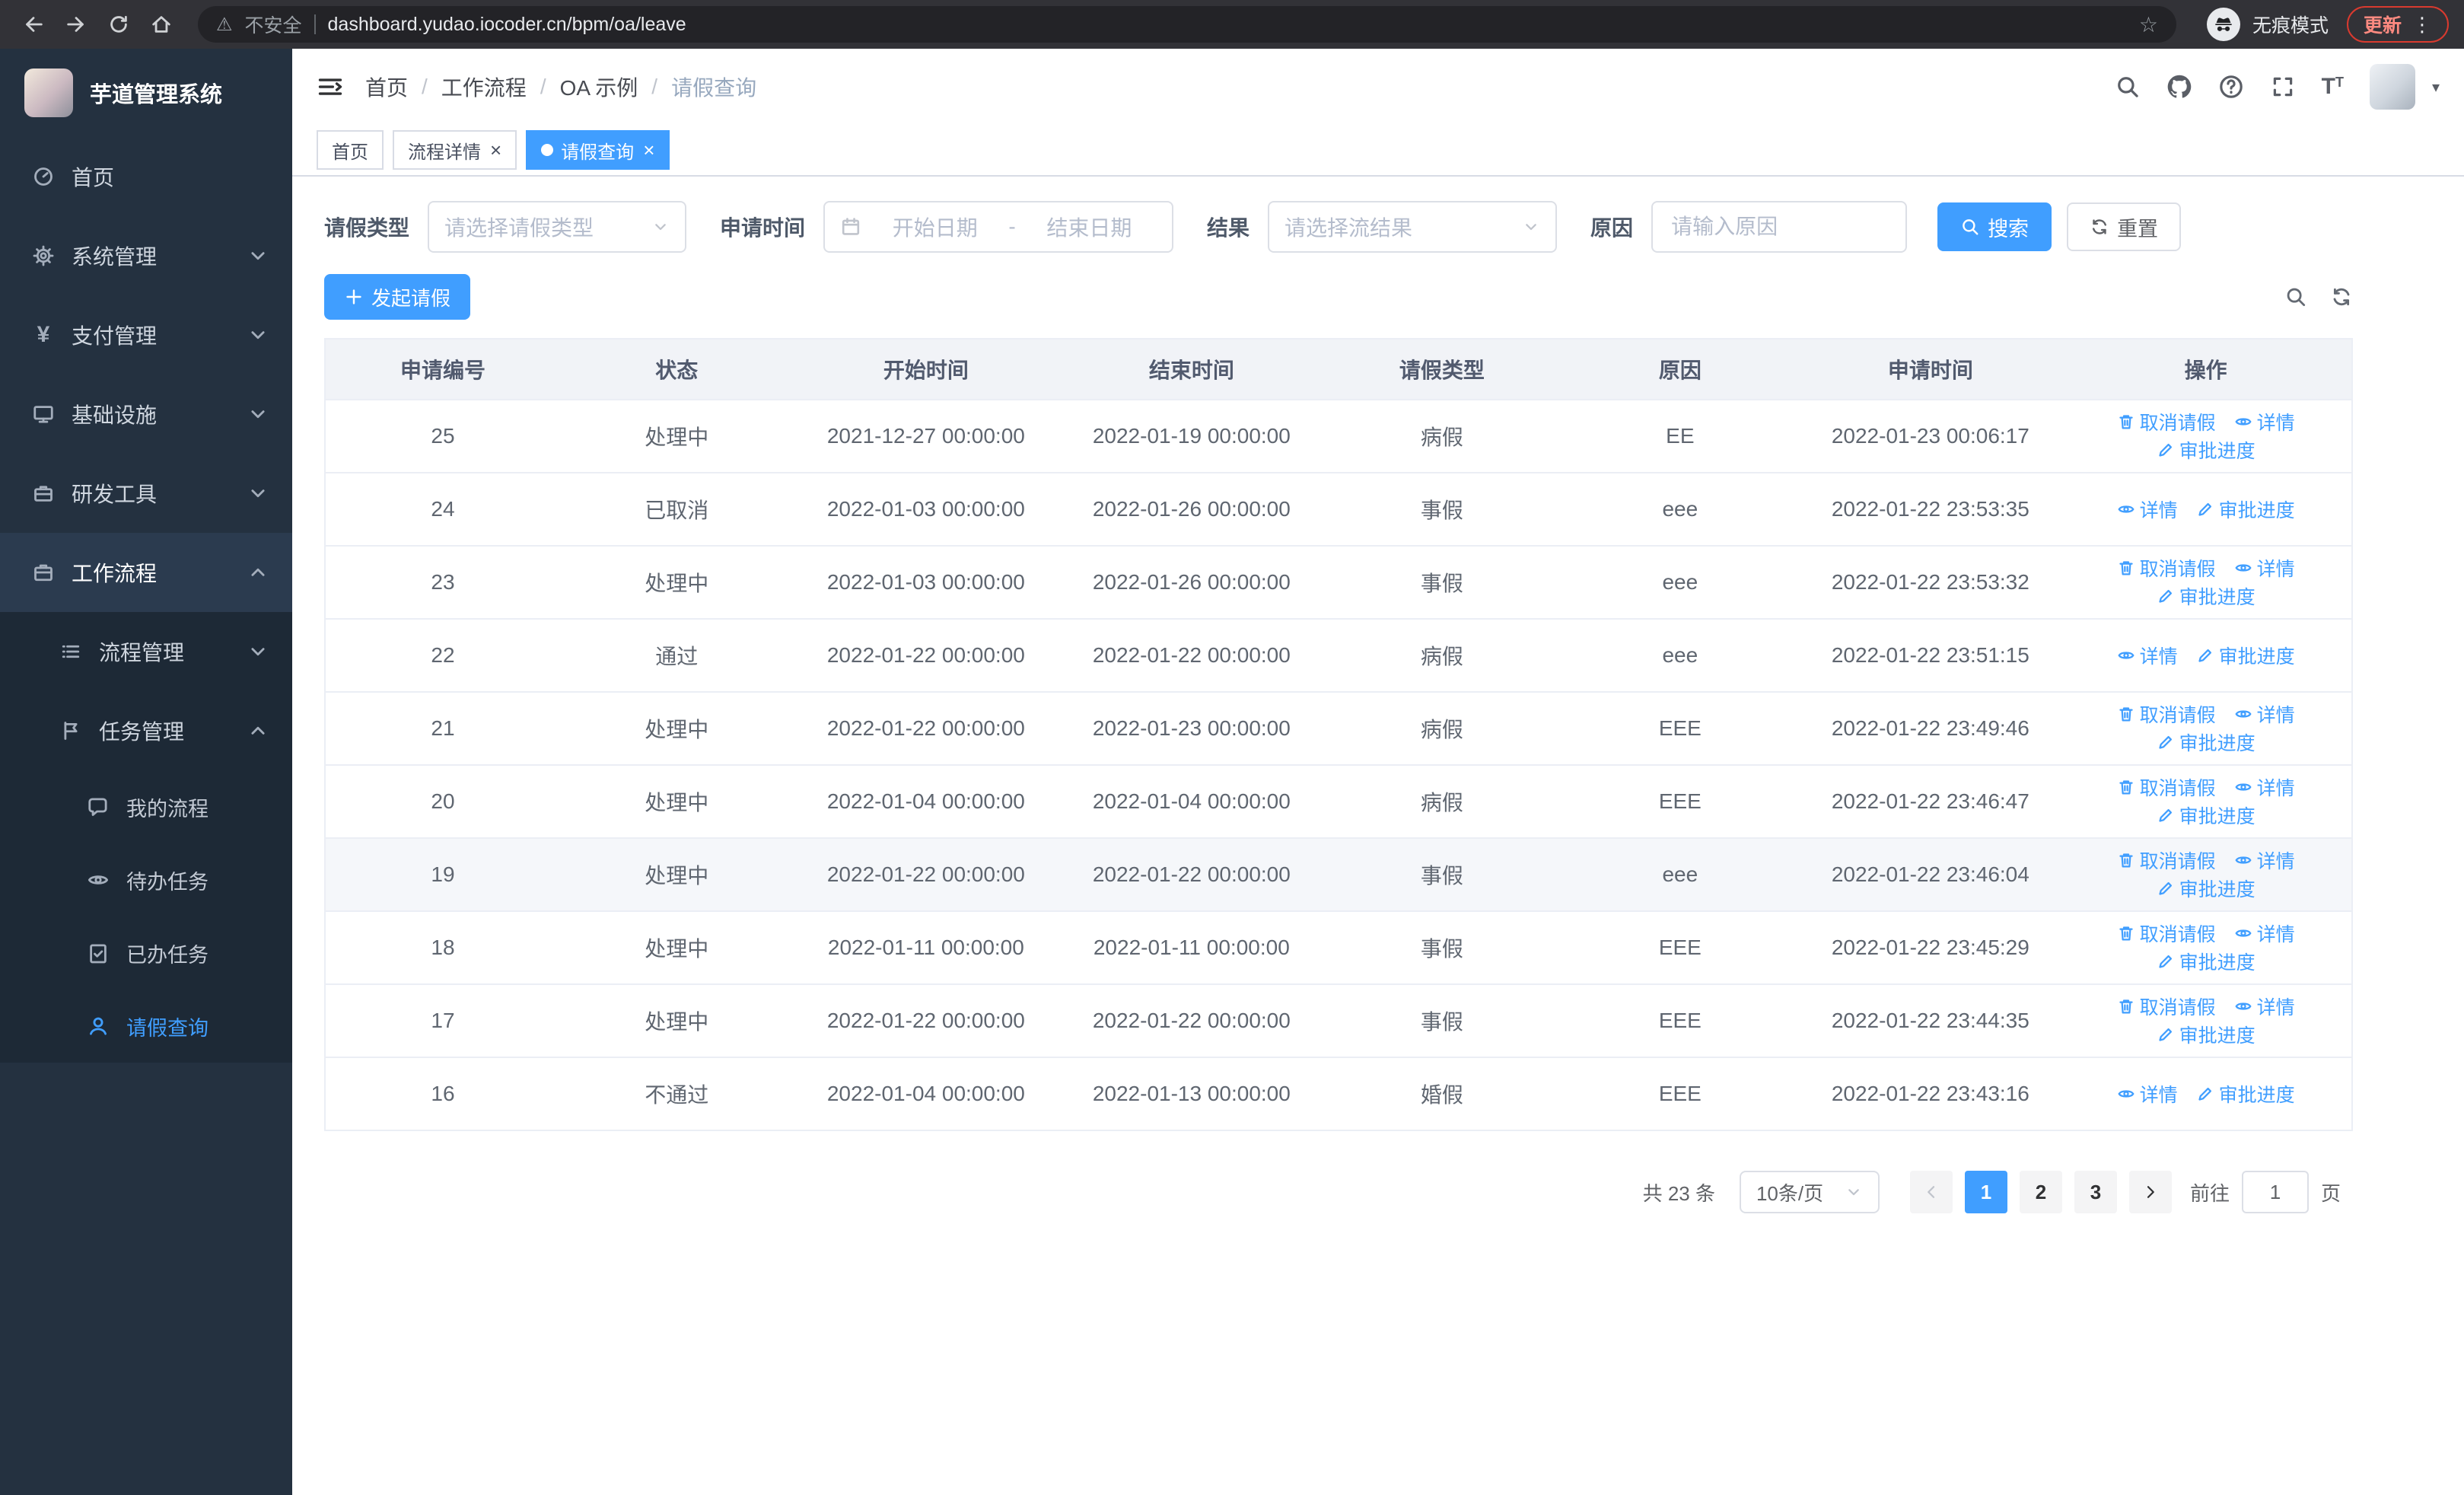 This screenshot has height=1495, width=2464. I want to click on next-page-button, so click(2150, 1192).